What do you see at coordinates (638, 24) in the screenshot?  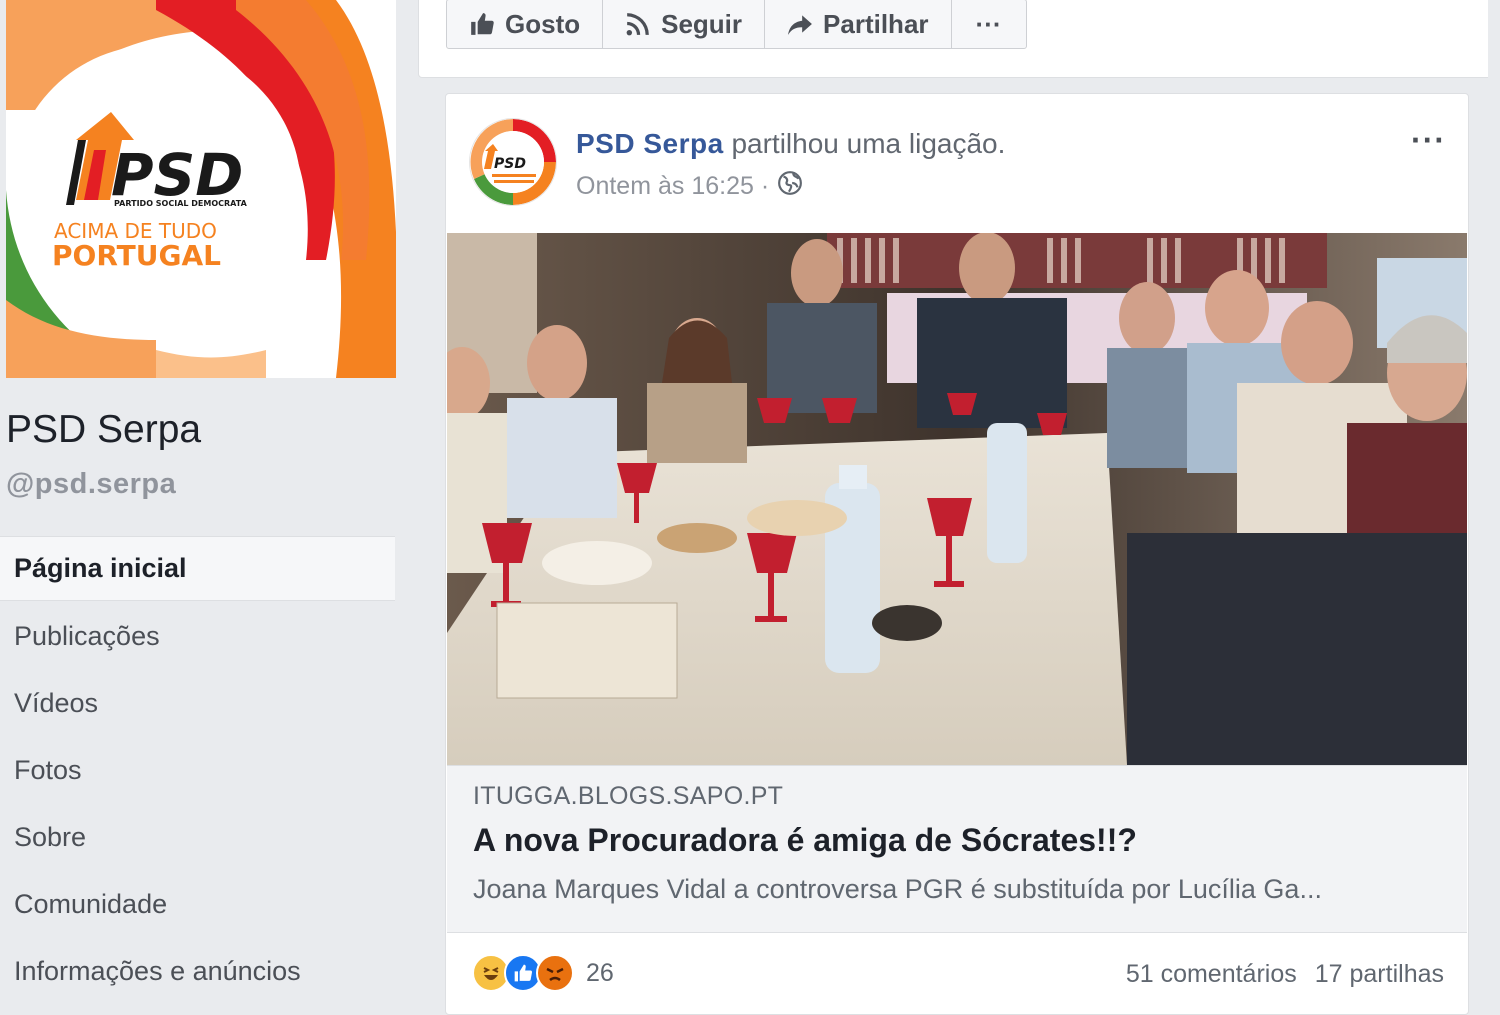 I see `rss-icon` at bounding box center [638, 24].